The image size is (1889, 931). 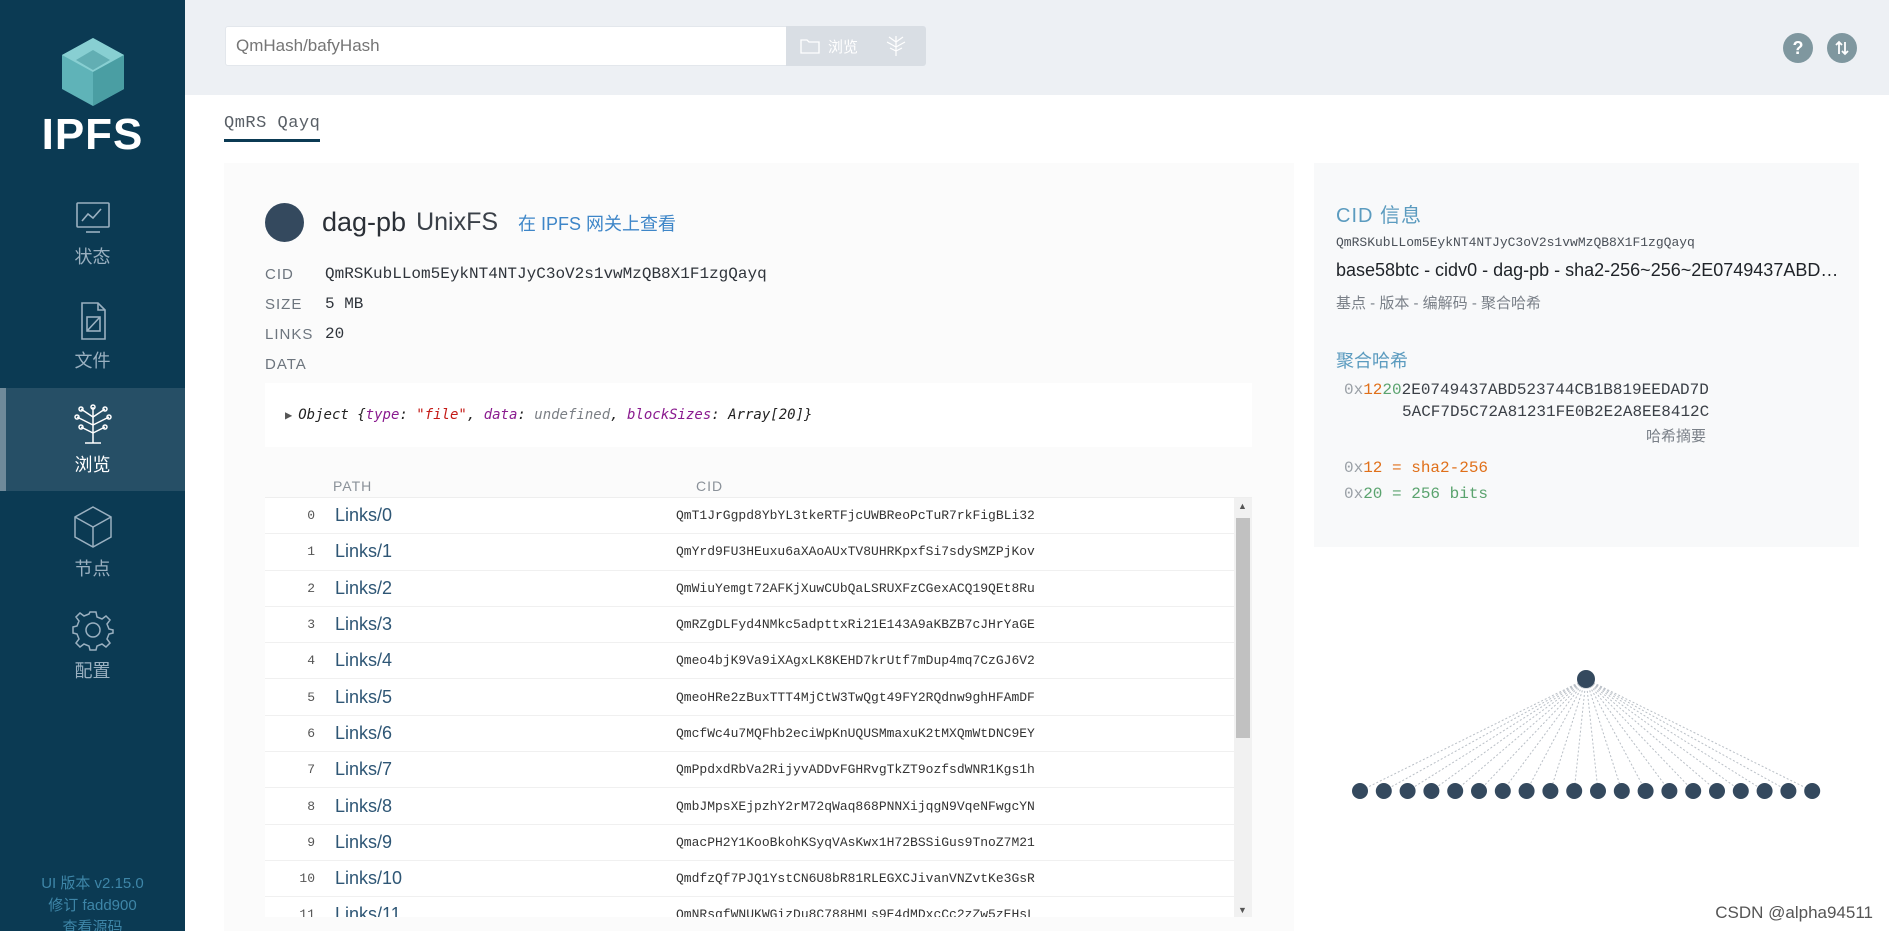 I want to click on graph-root-node, so click(x=1586, y=679).